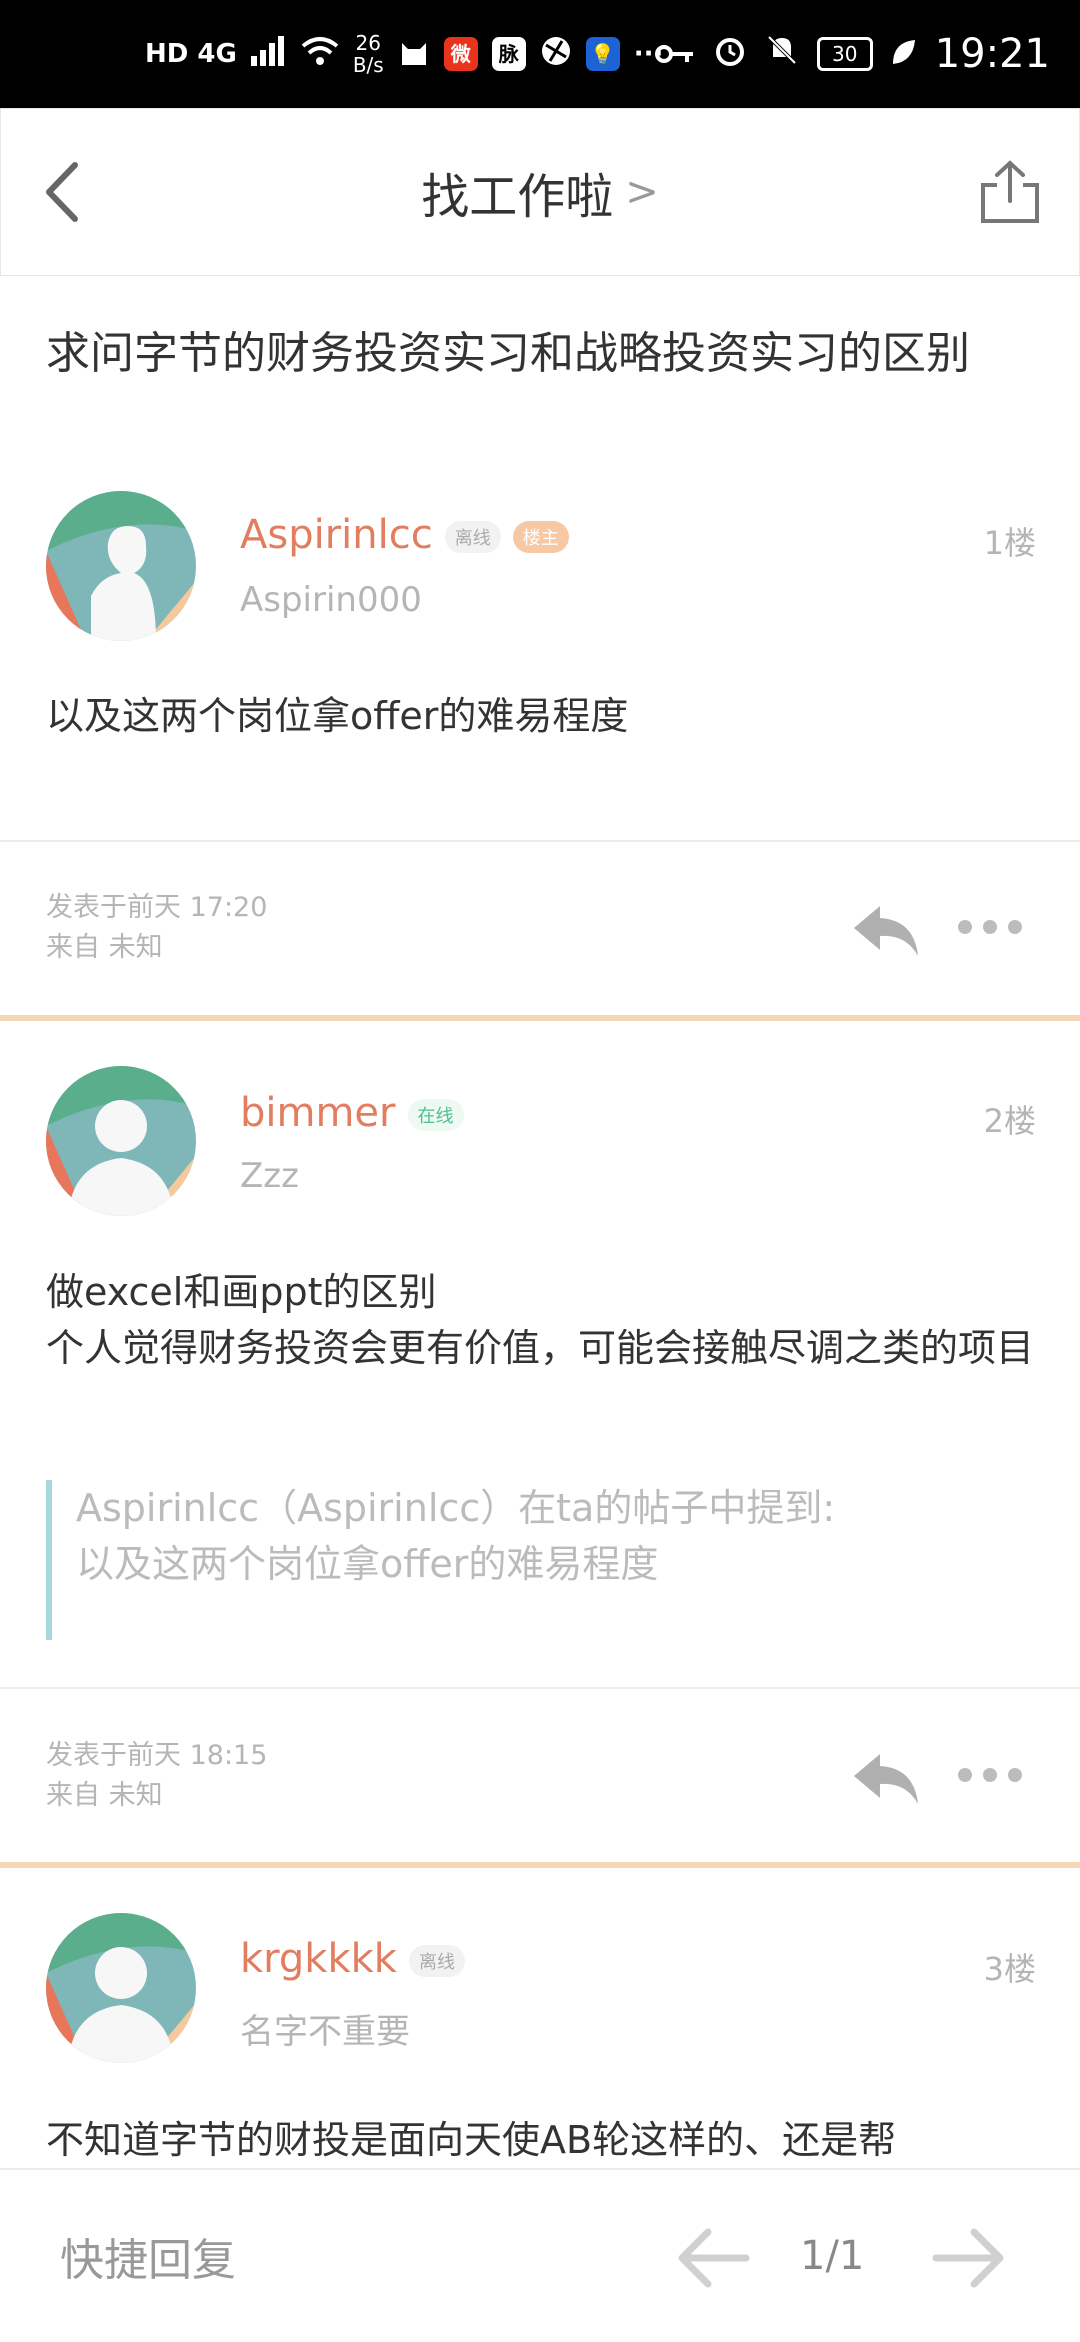 This screenshot has height=2342, width=1080. What do you see at coordinates (269, 1176) in the screenshot?
I see `post-subname: Zzz` at bounding box center [269, 1176].